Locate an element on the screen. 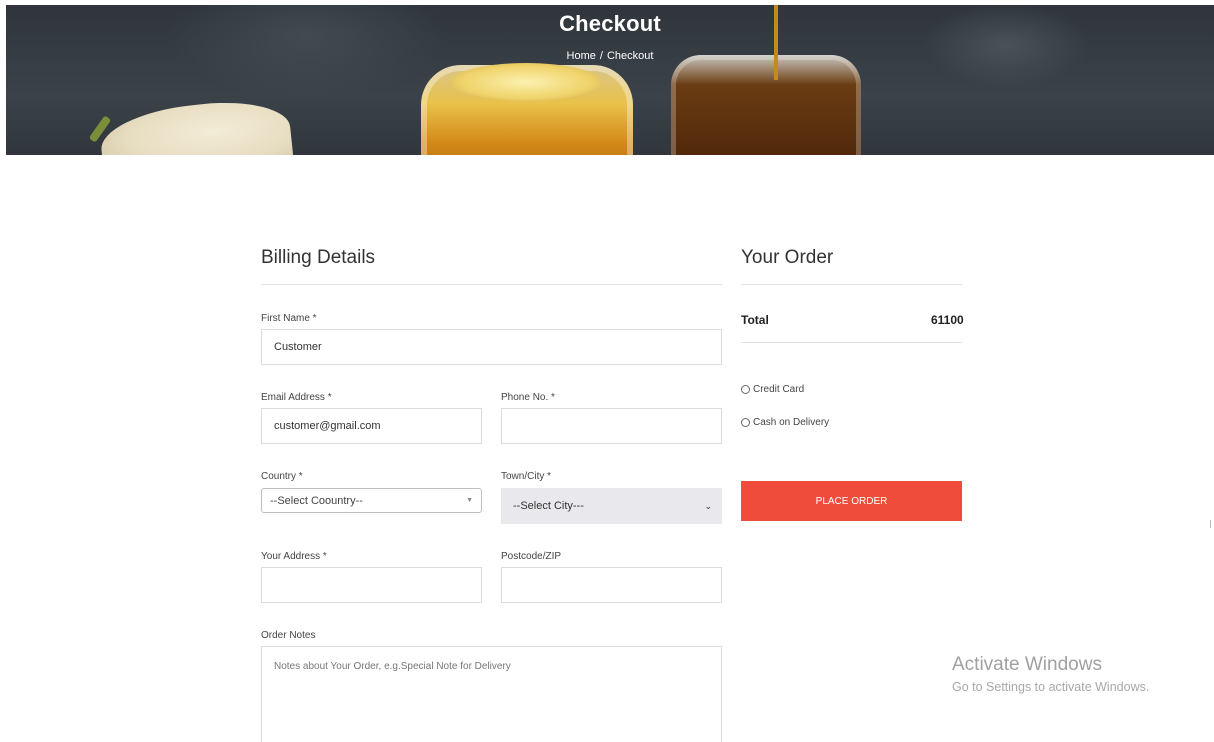 This screenshot has height=742, width=1214. total-value: 61100 is located at coordinates (947, 320).